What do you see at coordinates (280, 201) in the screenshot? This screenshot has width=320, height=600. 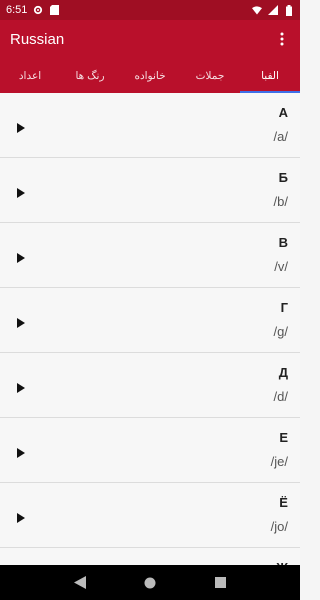 I see `phonetic-label: /b/` at bounding box center [280, 201].